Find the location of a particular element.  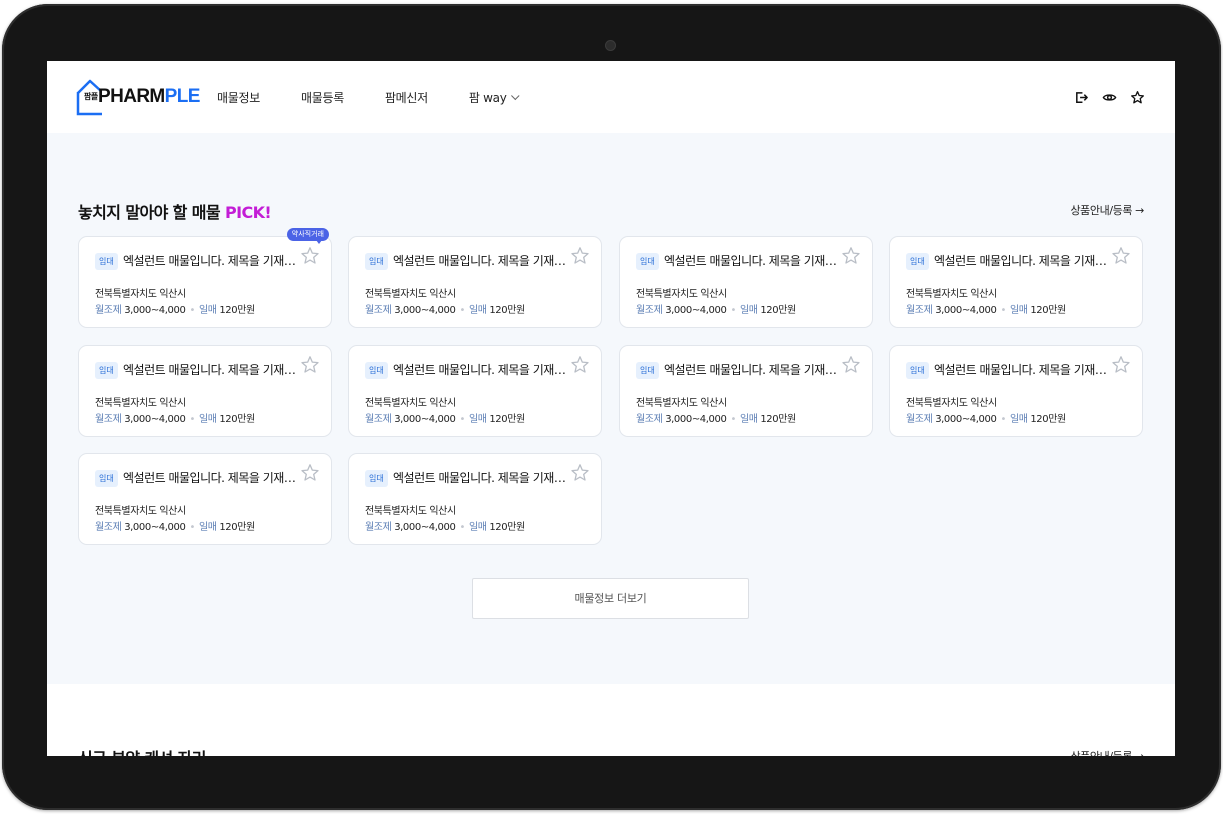

nav-pharm-way: 팜 way is located at coordinates (494, 97).